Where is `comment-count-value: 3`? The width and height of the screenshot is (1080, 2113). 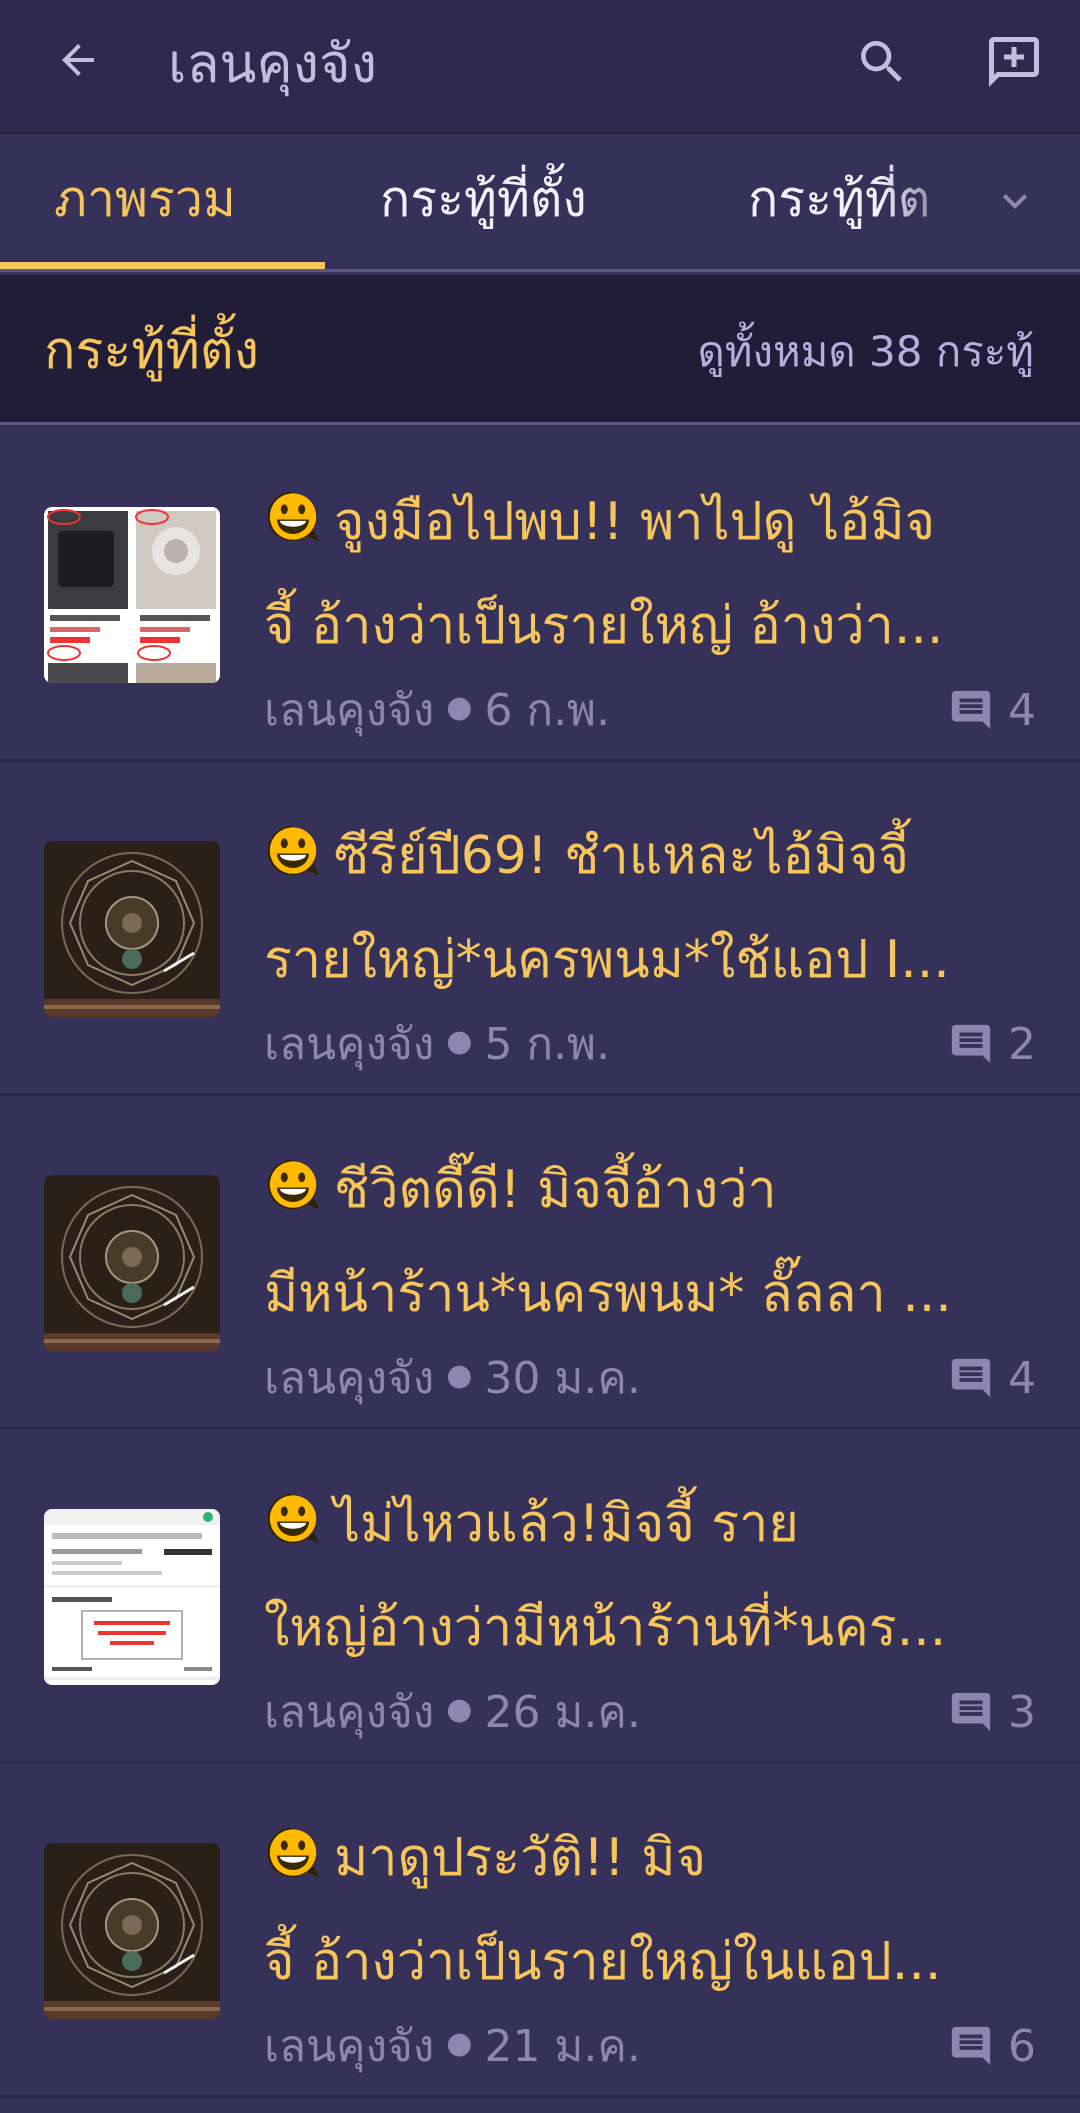 comment-count-value: 3 is located at coordinates (1022, 1712).